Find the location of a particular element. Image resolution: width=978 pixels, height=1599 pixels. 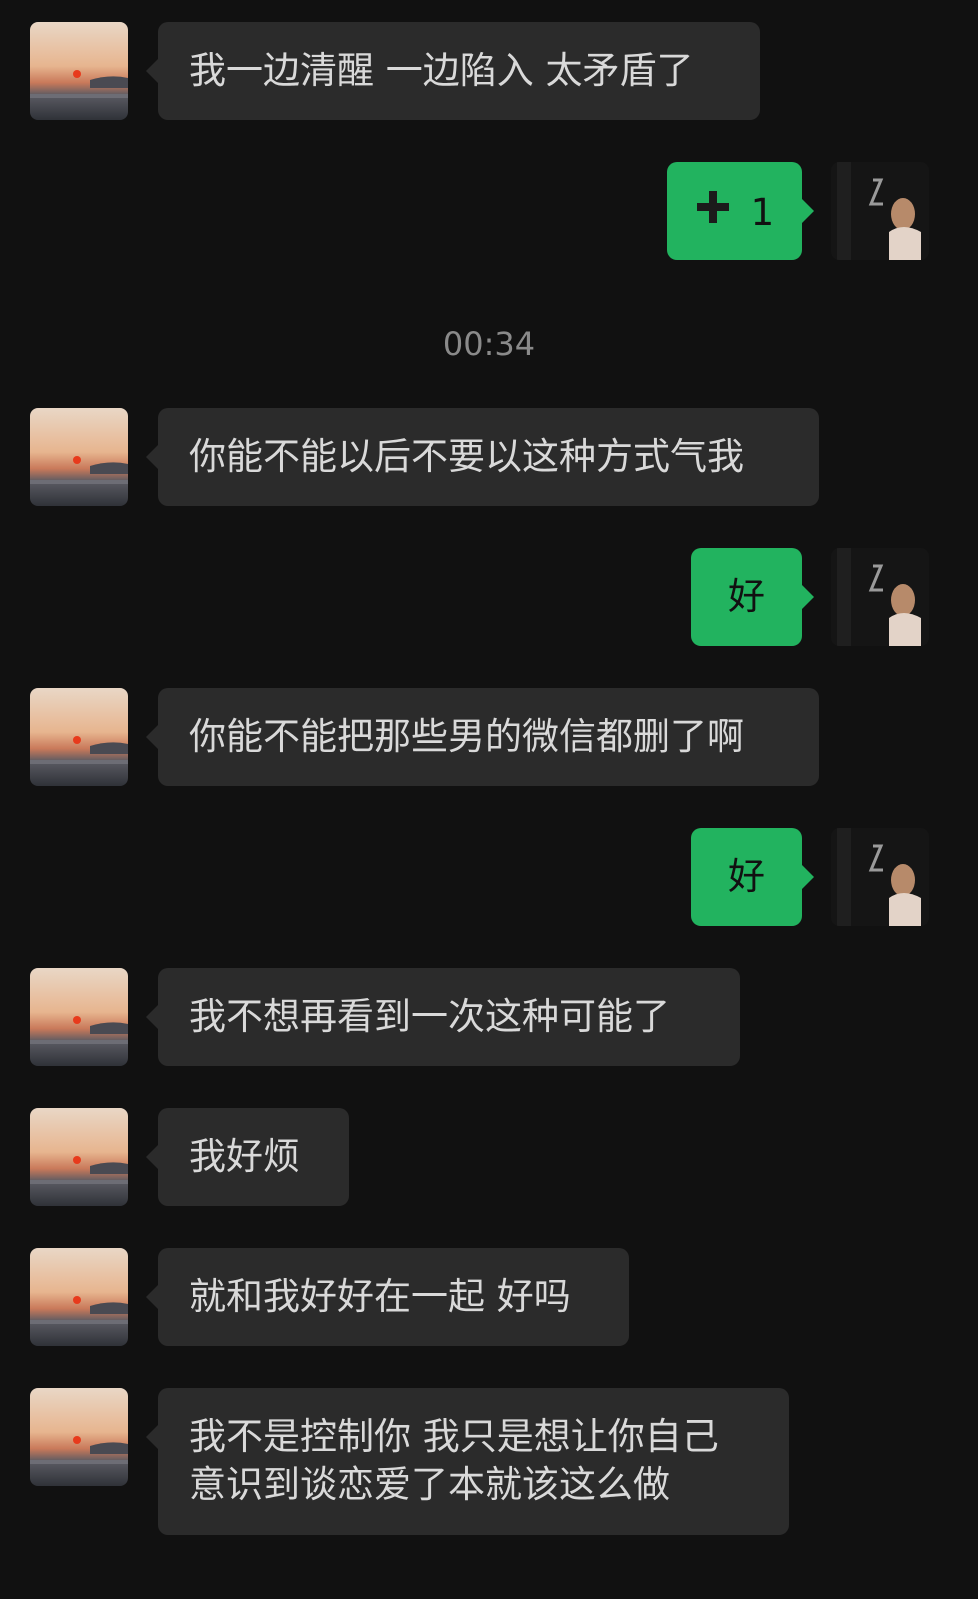

message-bubble-sent: 1 is located at coordinates (740, 211).